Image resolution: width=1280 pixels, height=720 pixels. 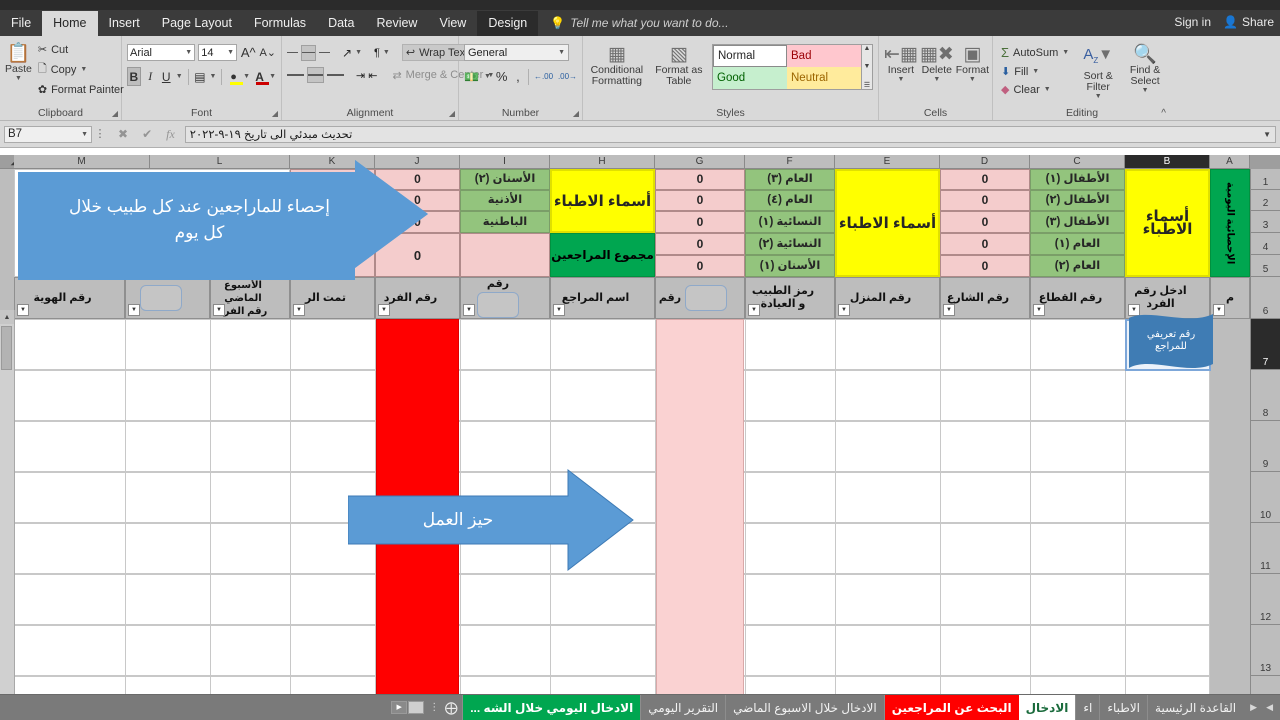 I want to click on decrease-font-size-button: A⌄, so click(x=267, y=52).